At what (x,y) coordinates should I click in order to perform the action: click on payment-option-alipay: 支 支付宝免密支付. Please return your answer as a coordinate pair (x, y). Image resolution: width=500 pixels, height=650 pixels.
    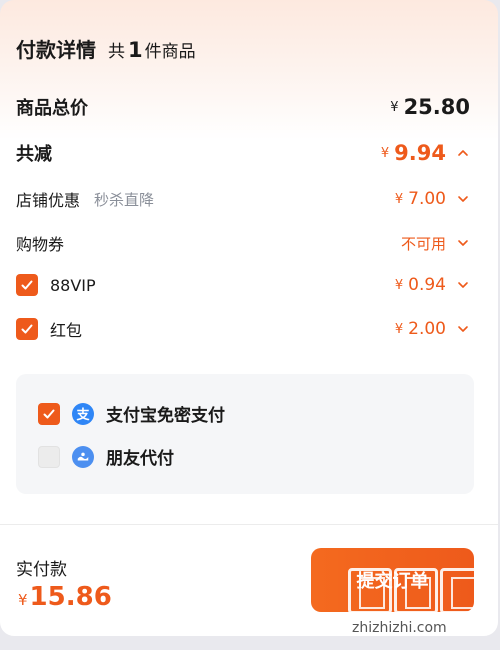
    Looking at the image, I should click on (131, 413).